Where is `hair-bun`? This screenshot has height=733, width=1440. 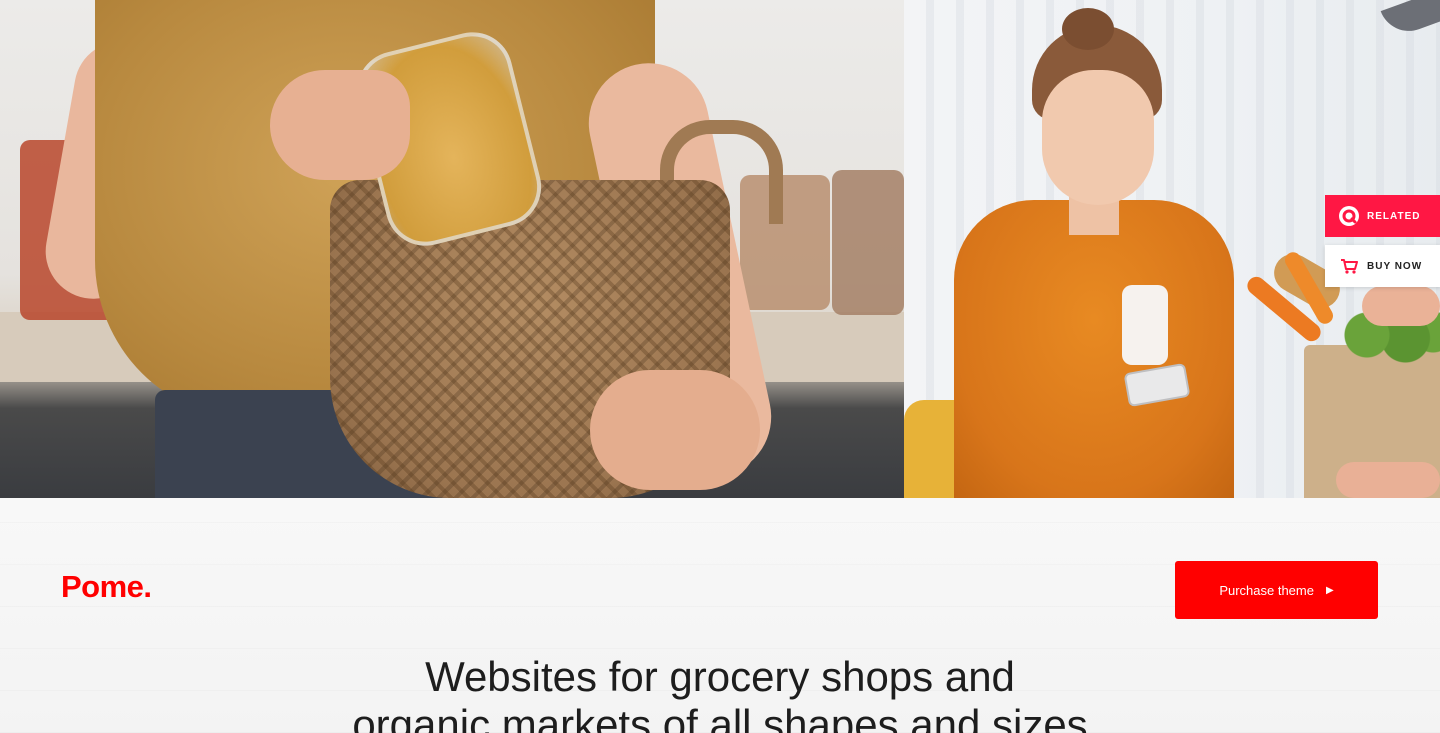
hair-bun is located at coordinates (1088, 29).